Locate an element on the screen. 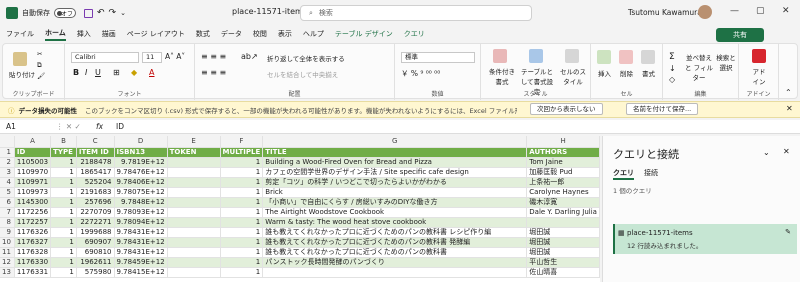  table-cell: 堀田誠 is located at coordinates (563, 252).